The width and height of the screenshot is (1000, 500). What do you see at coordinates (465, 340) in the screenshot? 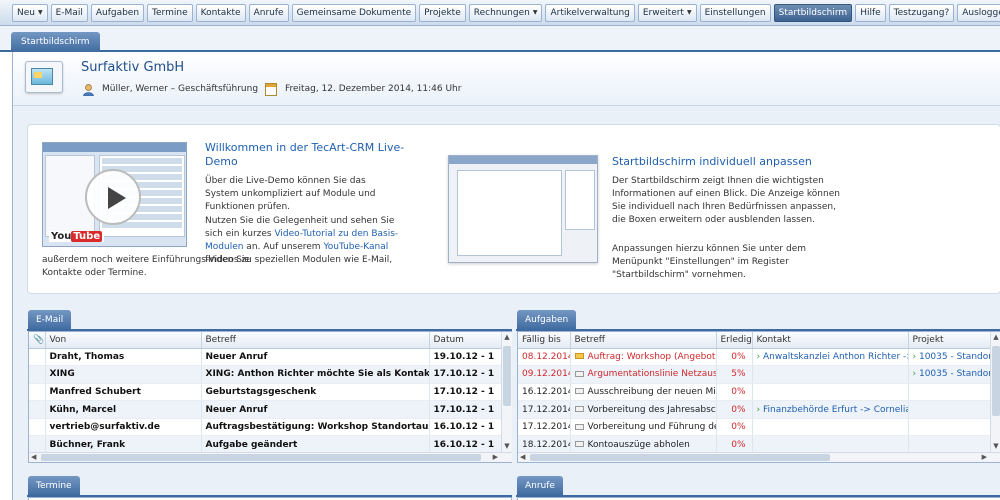
I see `email-column-2: Datum` at bounding box center [465, 340].